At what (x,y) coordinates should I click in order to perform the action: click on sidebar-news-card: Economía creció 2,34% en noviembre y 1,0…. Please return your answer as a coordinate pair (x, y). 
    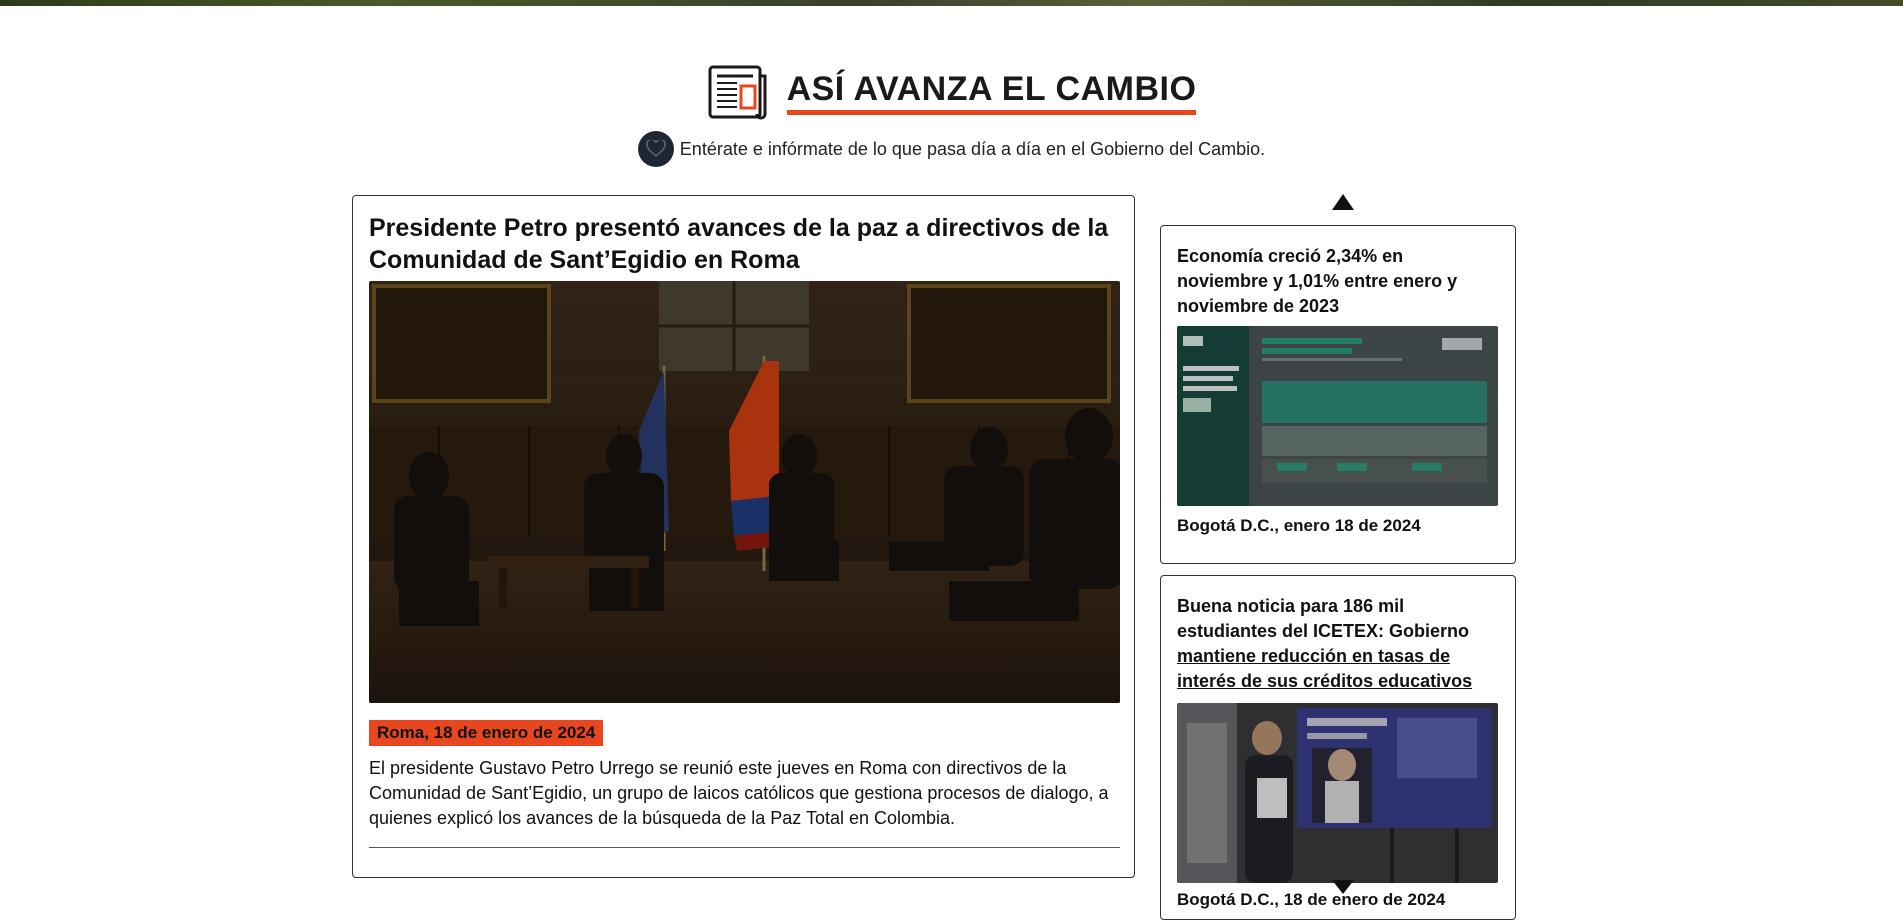
    Looking at the image, I should click on (1338, 394).